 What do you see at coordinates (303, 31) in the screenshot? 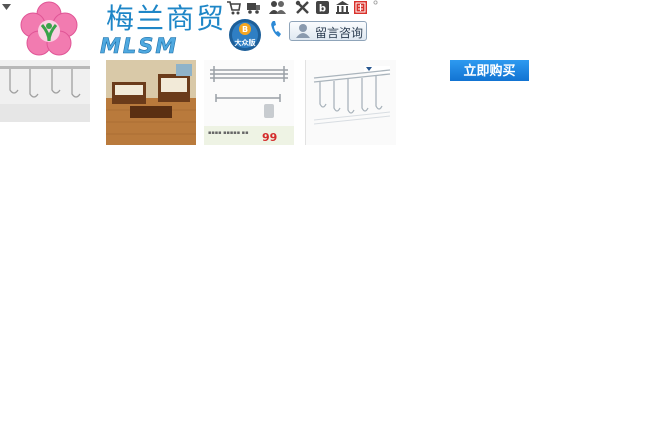
I see `person-avatar-icon` at bounding box center [303, 31].